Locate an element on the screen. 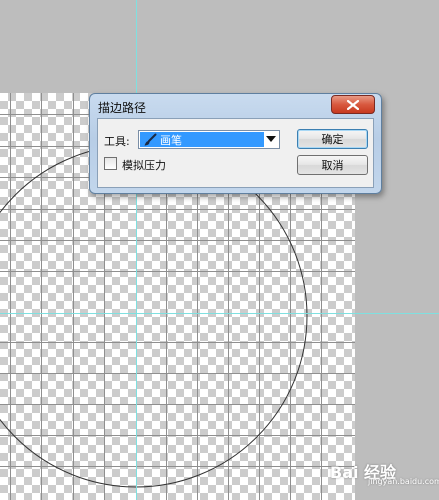 The height and width of the screenshot is (500, 439). dialog-title: 描边路径 is located at coordinates (122, 108).